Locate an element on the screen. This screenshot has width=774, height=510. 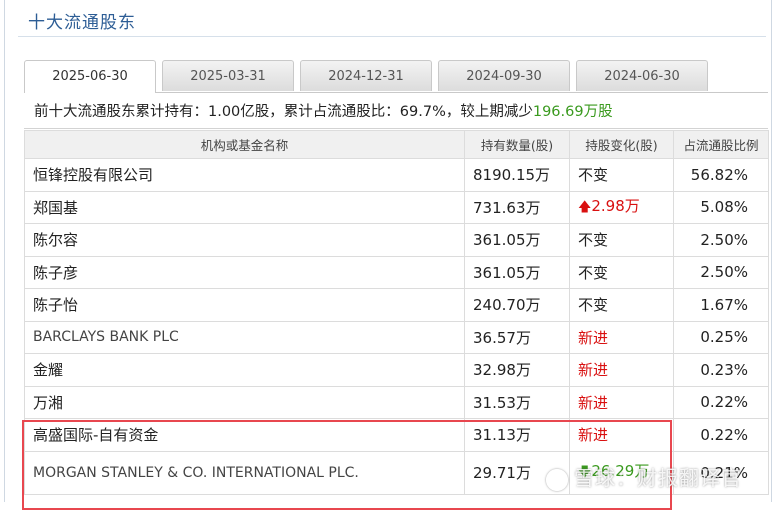
table-row: 恒锋控股有限公司 8190.15万 不变 56.82% is located at coordinates (396, 175).